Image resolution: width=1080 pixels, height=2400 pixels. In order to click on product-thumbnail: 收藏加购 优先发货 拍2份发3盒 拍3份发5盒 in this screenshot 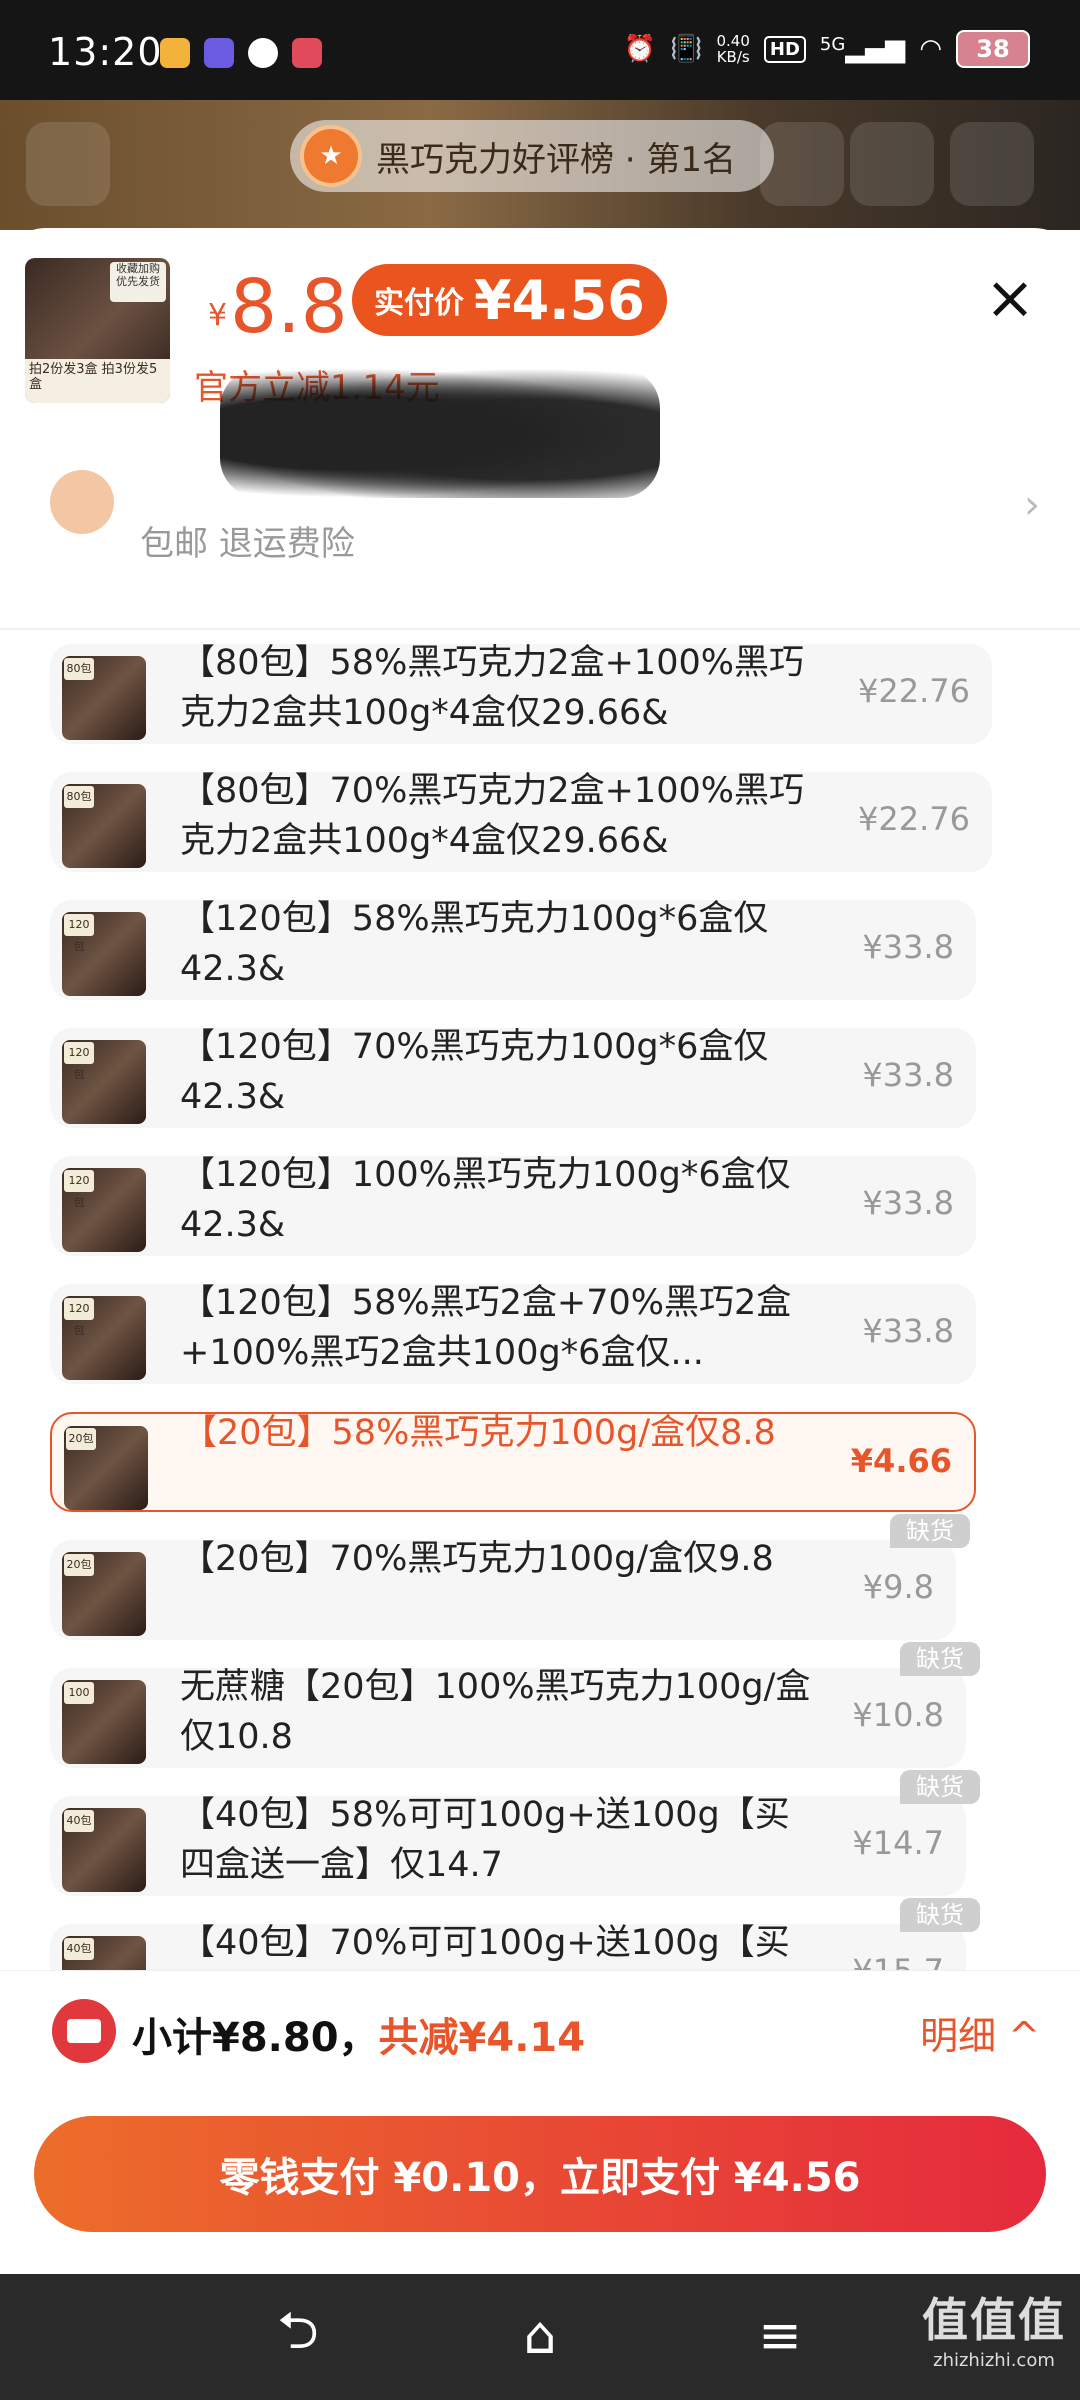, I will do `click(97, 330)`.